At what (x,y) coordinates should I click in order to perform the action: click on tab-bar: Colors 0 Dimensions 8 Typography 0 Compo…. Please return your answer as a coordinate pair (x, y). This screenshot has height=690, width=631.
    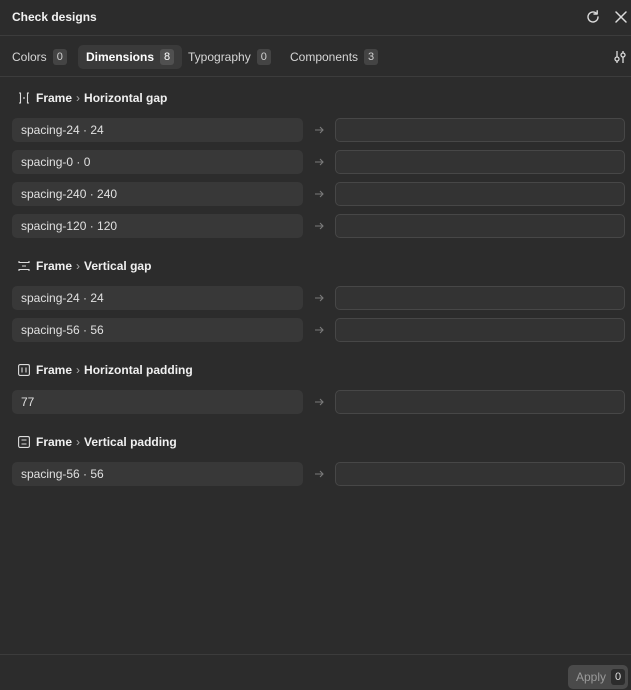
    Looking at the image, I should click on (315, 57).